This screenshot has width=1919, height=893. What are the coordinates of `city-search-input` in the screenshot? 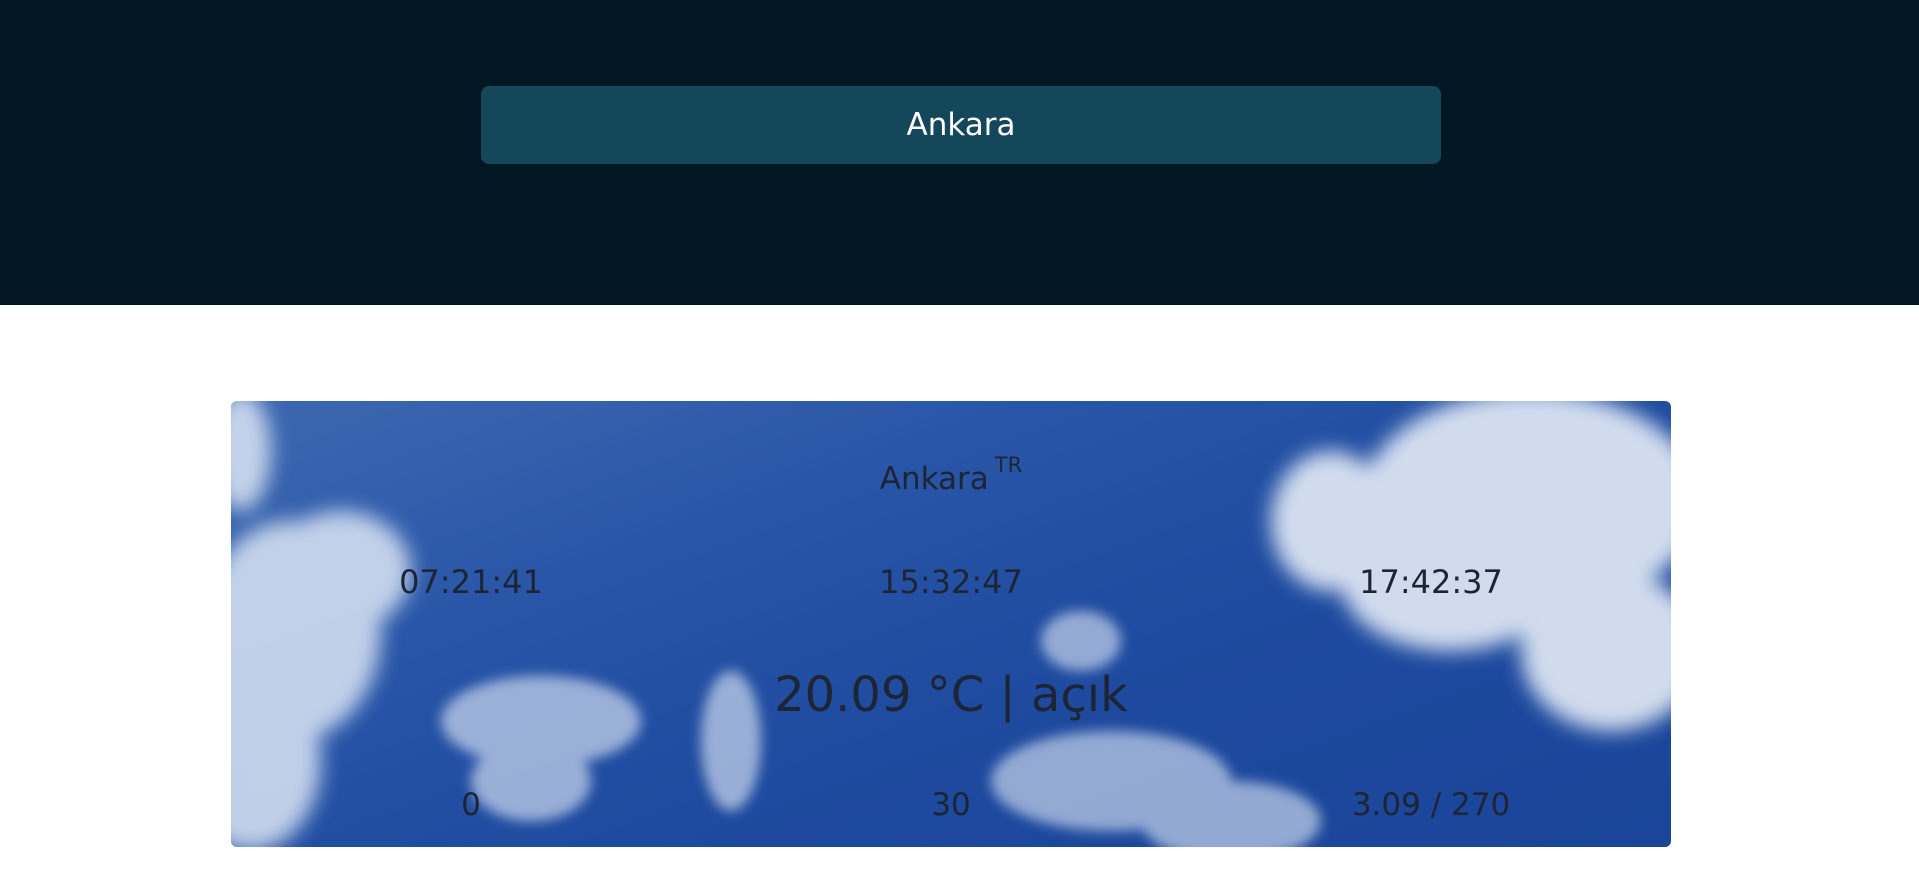 It's located at (961, 125).